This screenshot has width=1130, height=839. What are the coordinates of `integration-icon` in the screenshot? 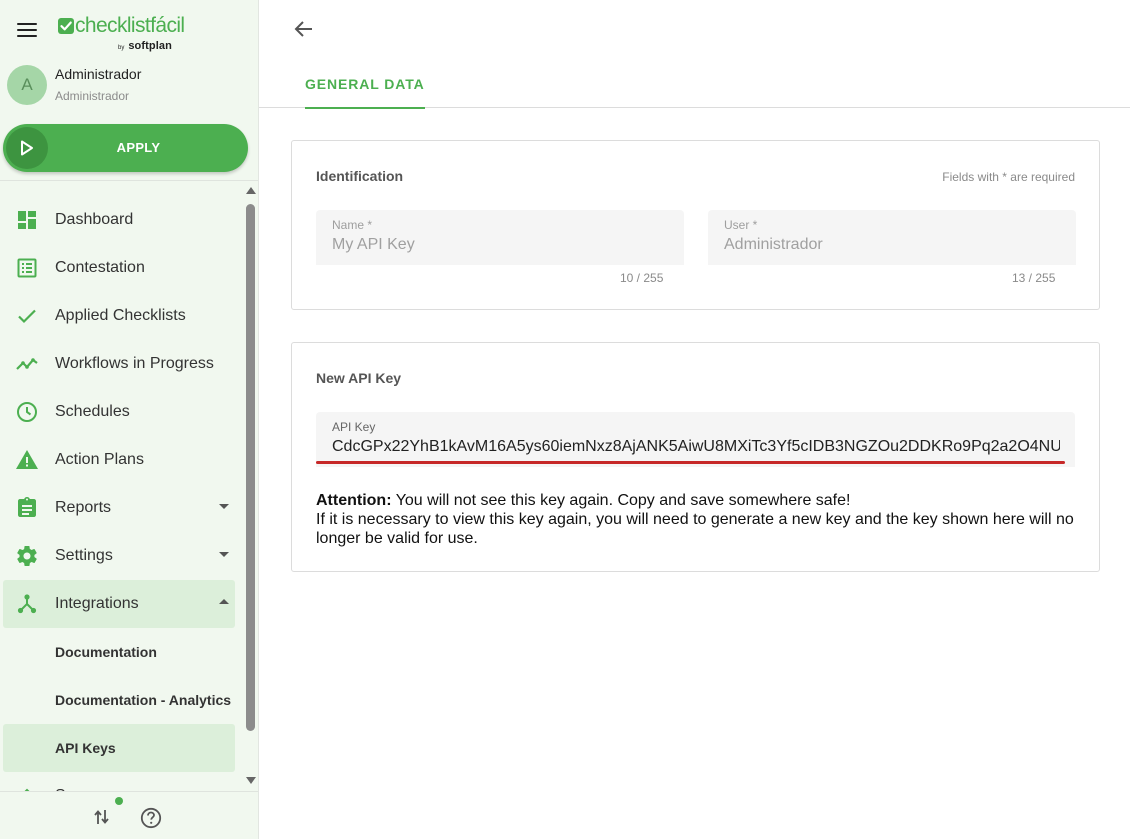 It's located at (27, 604).